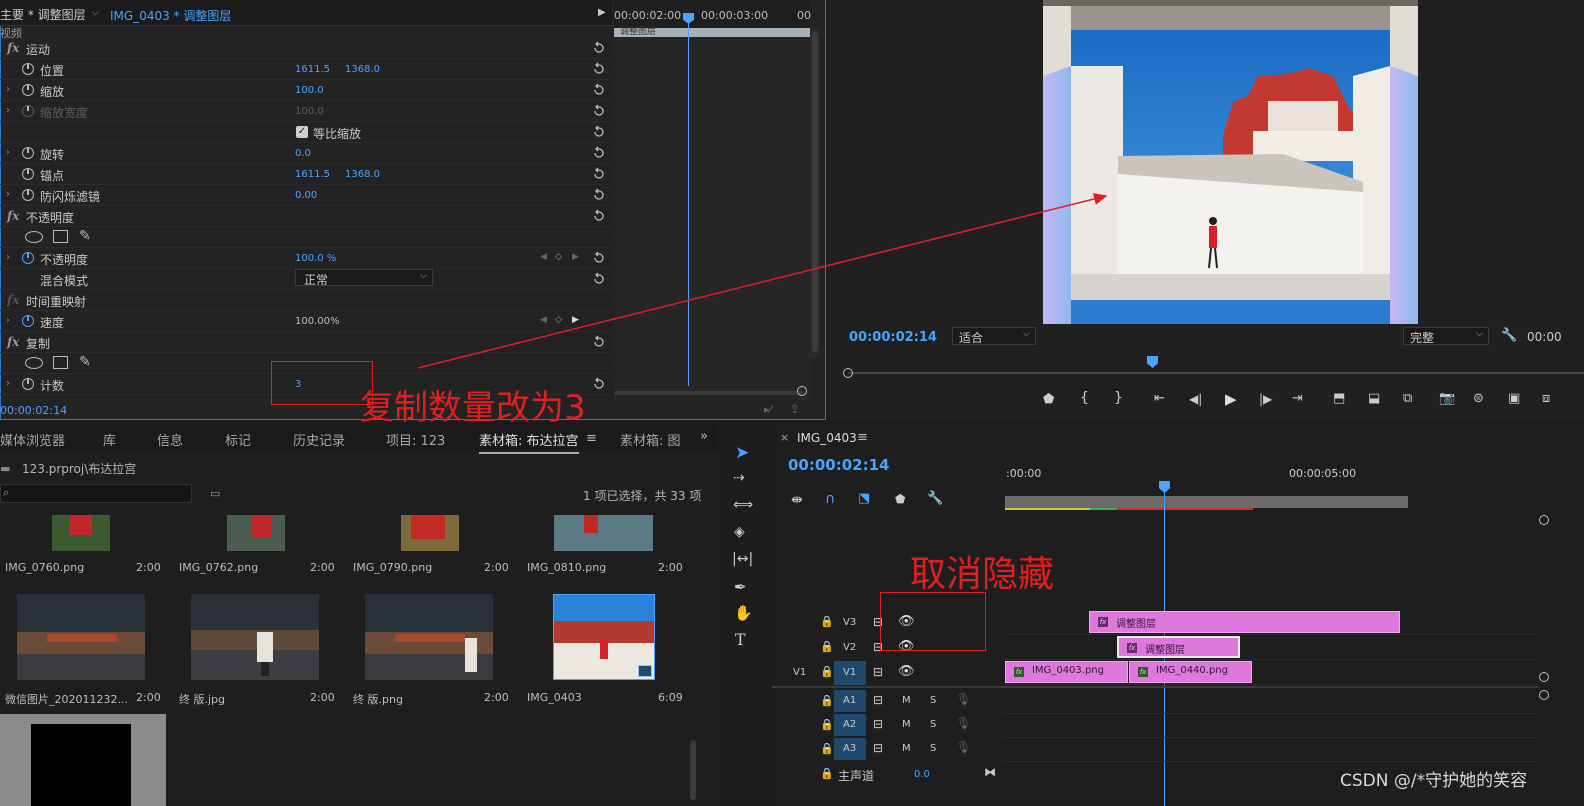 This screenshot has height=806, width=1584. I want to click on annotation-overlay, so click(762, 281).